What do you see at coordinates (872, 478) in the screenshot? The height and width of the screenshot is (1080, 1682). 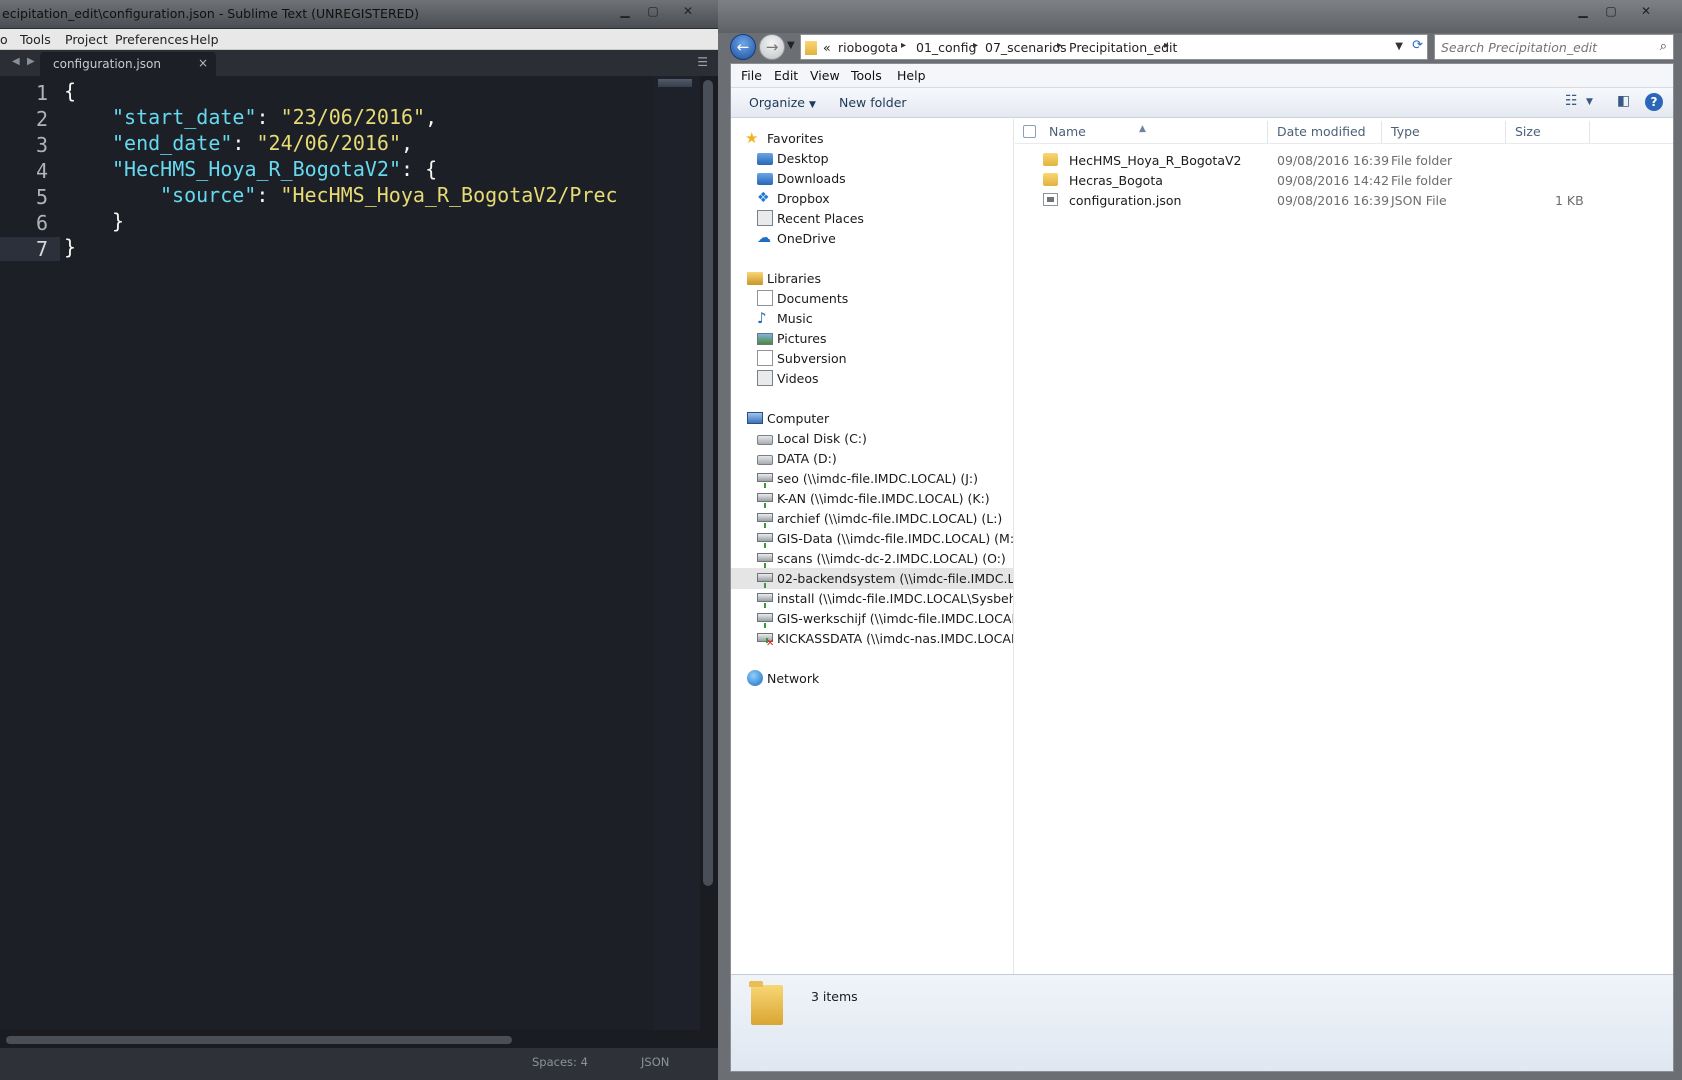 I see `nav-item-drive: seo (\\imdc-file.IMDC.LOCAL) (J:)` at bounding box center [872, 478].